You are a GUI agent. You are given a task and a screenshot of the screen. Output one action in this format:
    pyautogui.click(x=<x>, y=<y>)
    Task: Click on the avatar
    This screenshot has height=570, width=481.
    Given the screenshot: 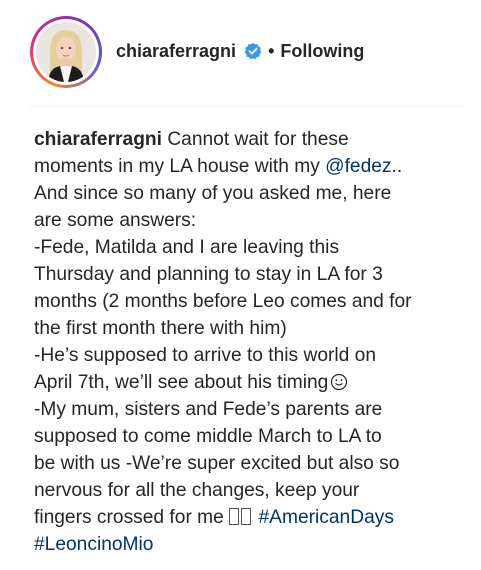 What is the action you would take?
    pyautogui.click(x=66, y=52)
    